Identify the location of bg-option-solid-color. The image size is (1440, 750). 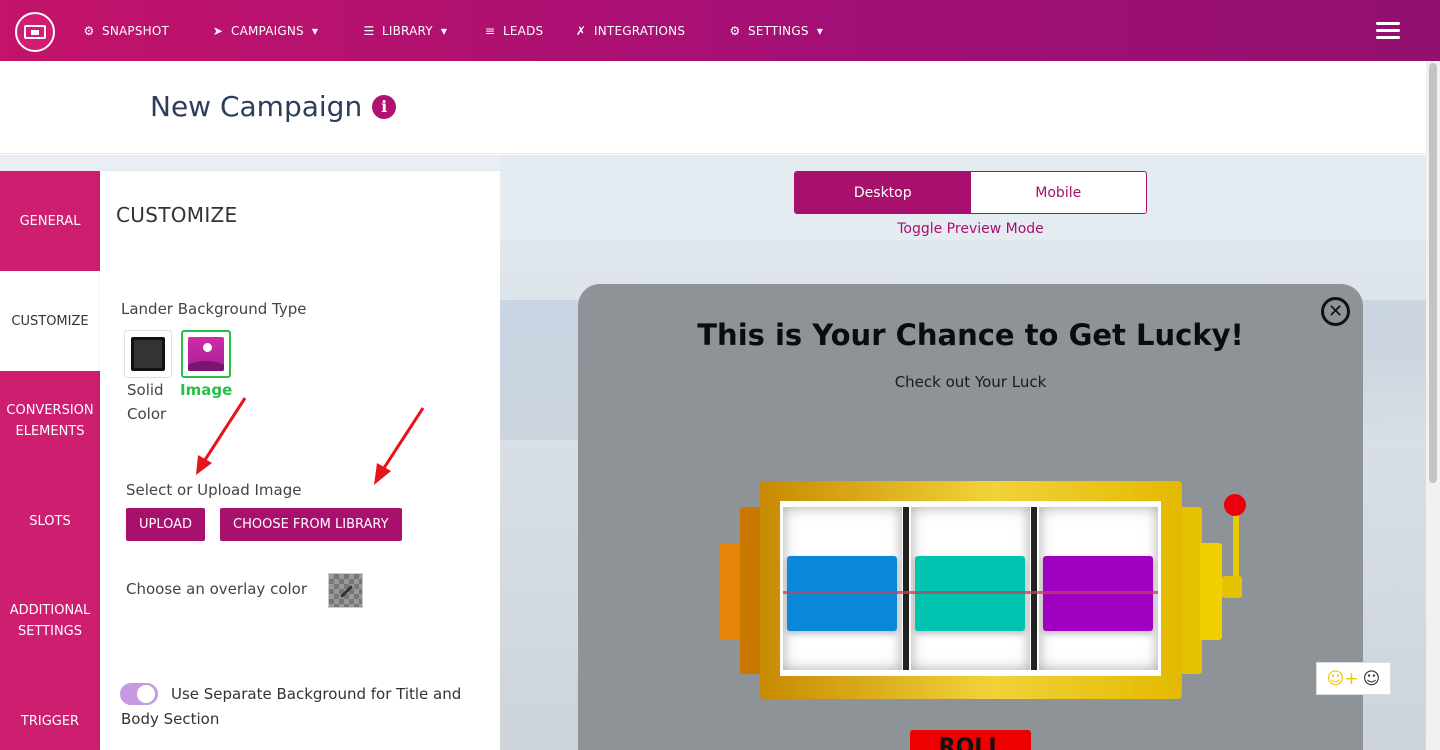
(148, 354).